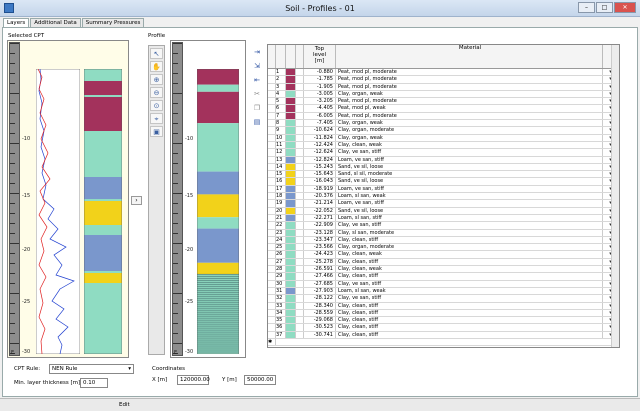 The height and width of the screenshot is (411, 640). Describe the element at coordinates (320, 130) in the screenshot. I see `row-top-level: -10.624` at that location.